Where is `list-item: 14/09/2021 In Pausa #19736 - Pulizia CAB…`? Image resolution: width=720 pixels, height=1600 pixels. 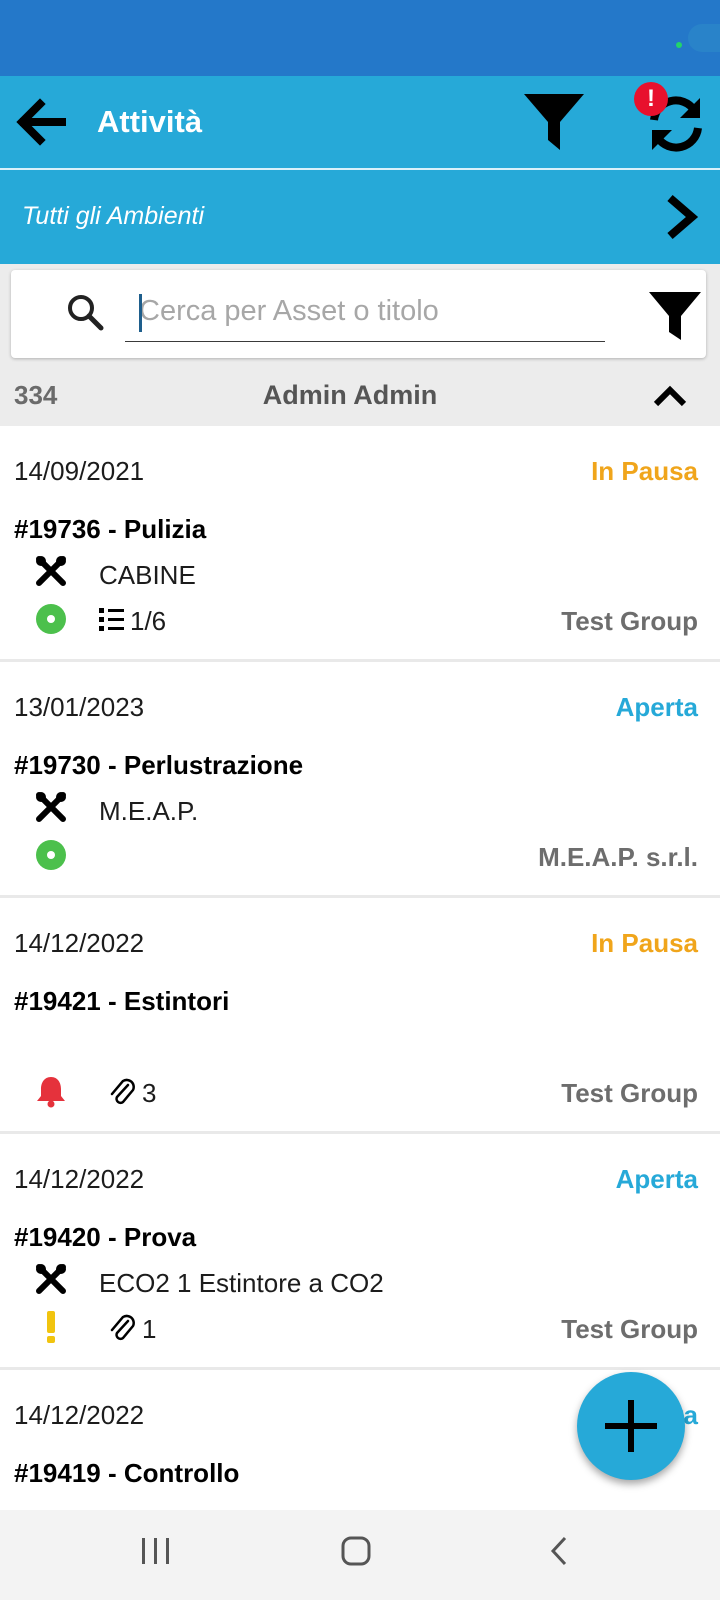
list-item: 14/09/2021 In Pausa #19736 - Pulizia CAB… is located at coordinates (360, 544).